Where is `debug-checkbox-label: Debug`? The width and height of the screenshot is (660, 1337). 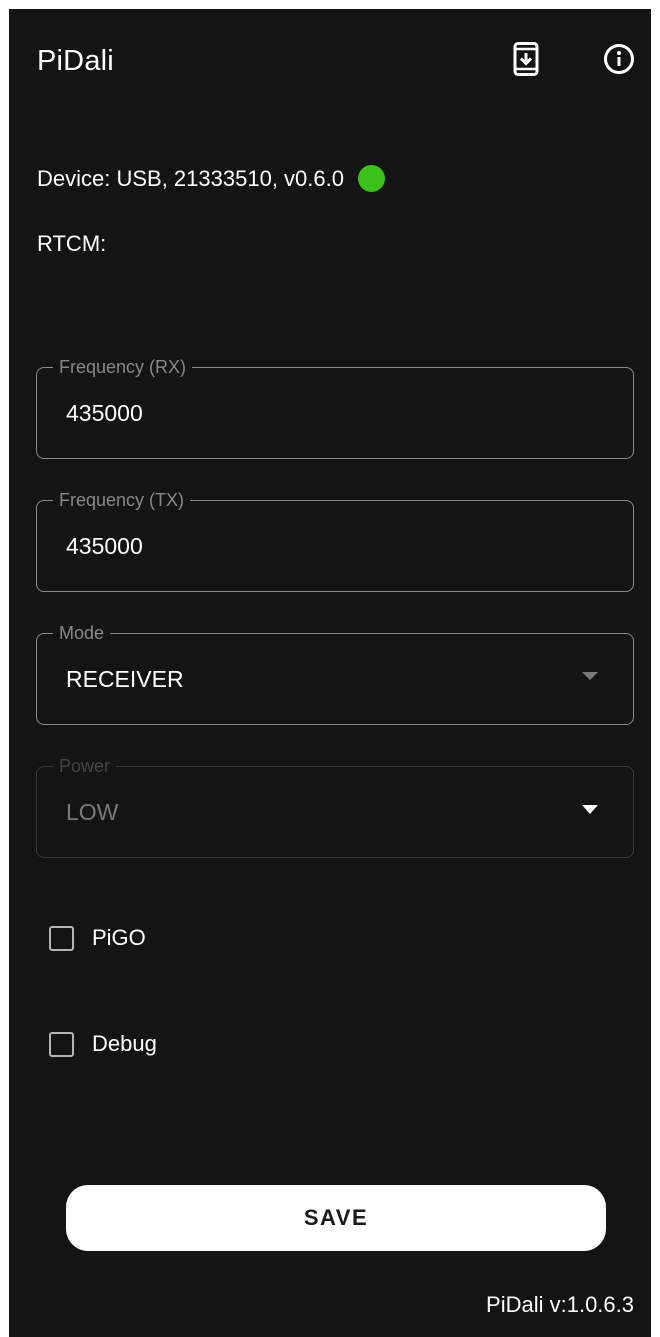 debug-checkbox-label: Debug is located at coordinates (124, 1043).